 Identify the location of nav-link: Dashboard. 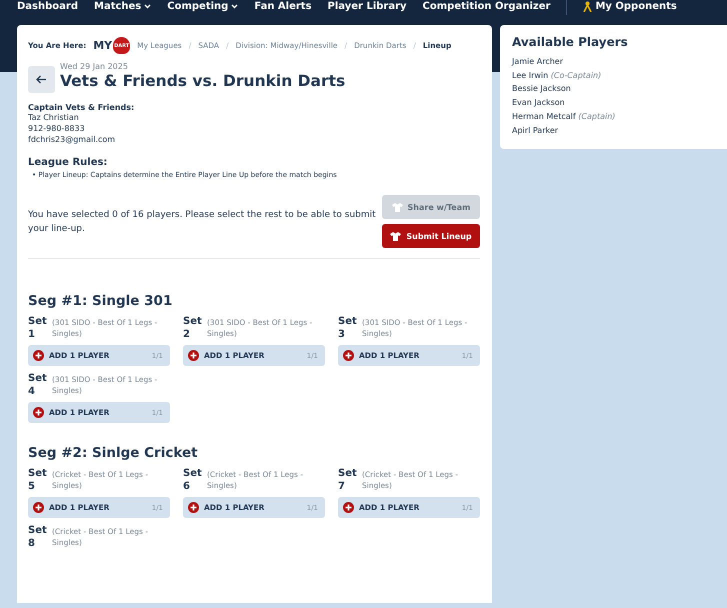
(47, 6).